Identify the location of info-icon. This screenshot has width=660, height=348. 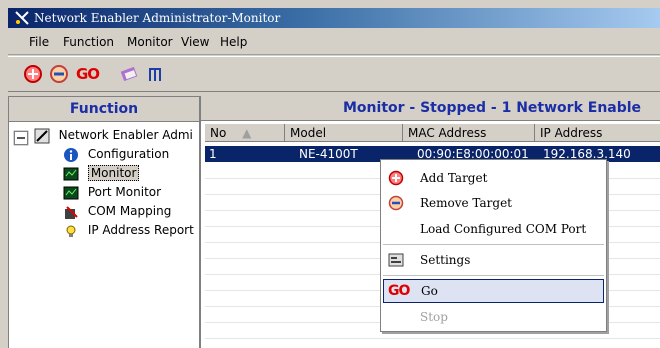
(71, 155).